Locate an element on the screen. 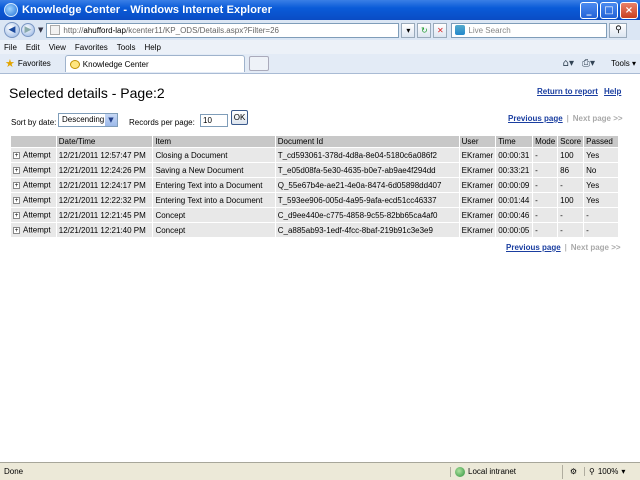  url-path: /kcenter11/KP_ODS/Details.aspx?Filter=26 is located at coordinates (202, 30).